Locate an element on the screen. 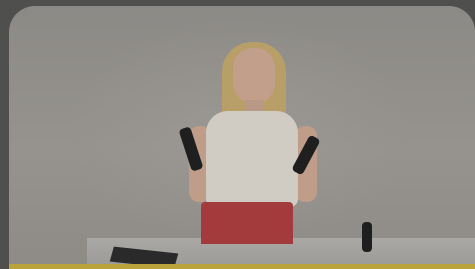 This screenshot has height=269, width=475. video-progress-fill is located at coordinates (242, 266).